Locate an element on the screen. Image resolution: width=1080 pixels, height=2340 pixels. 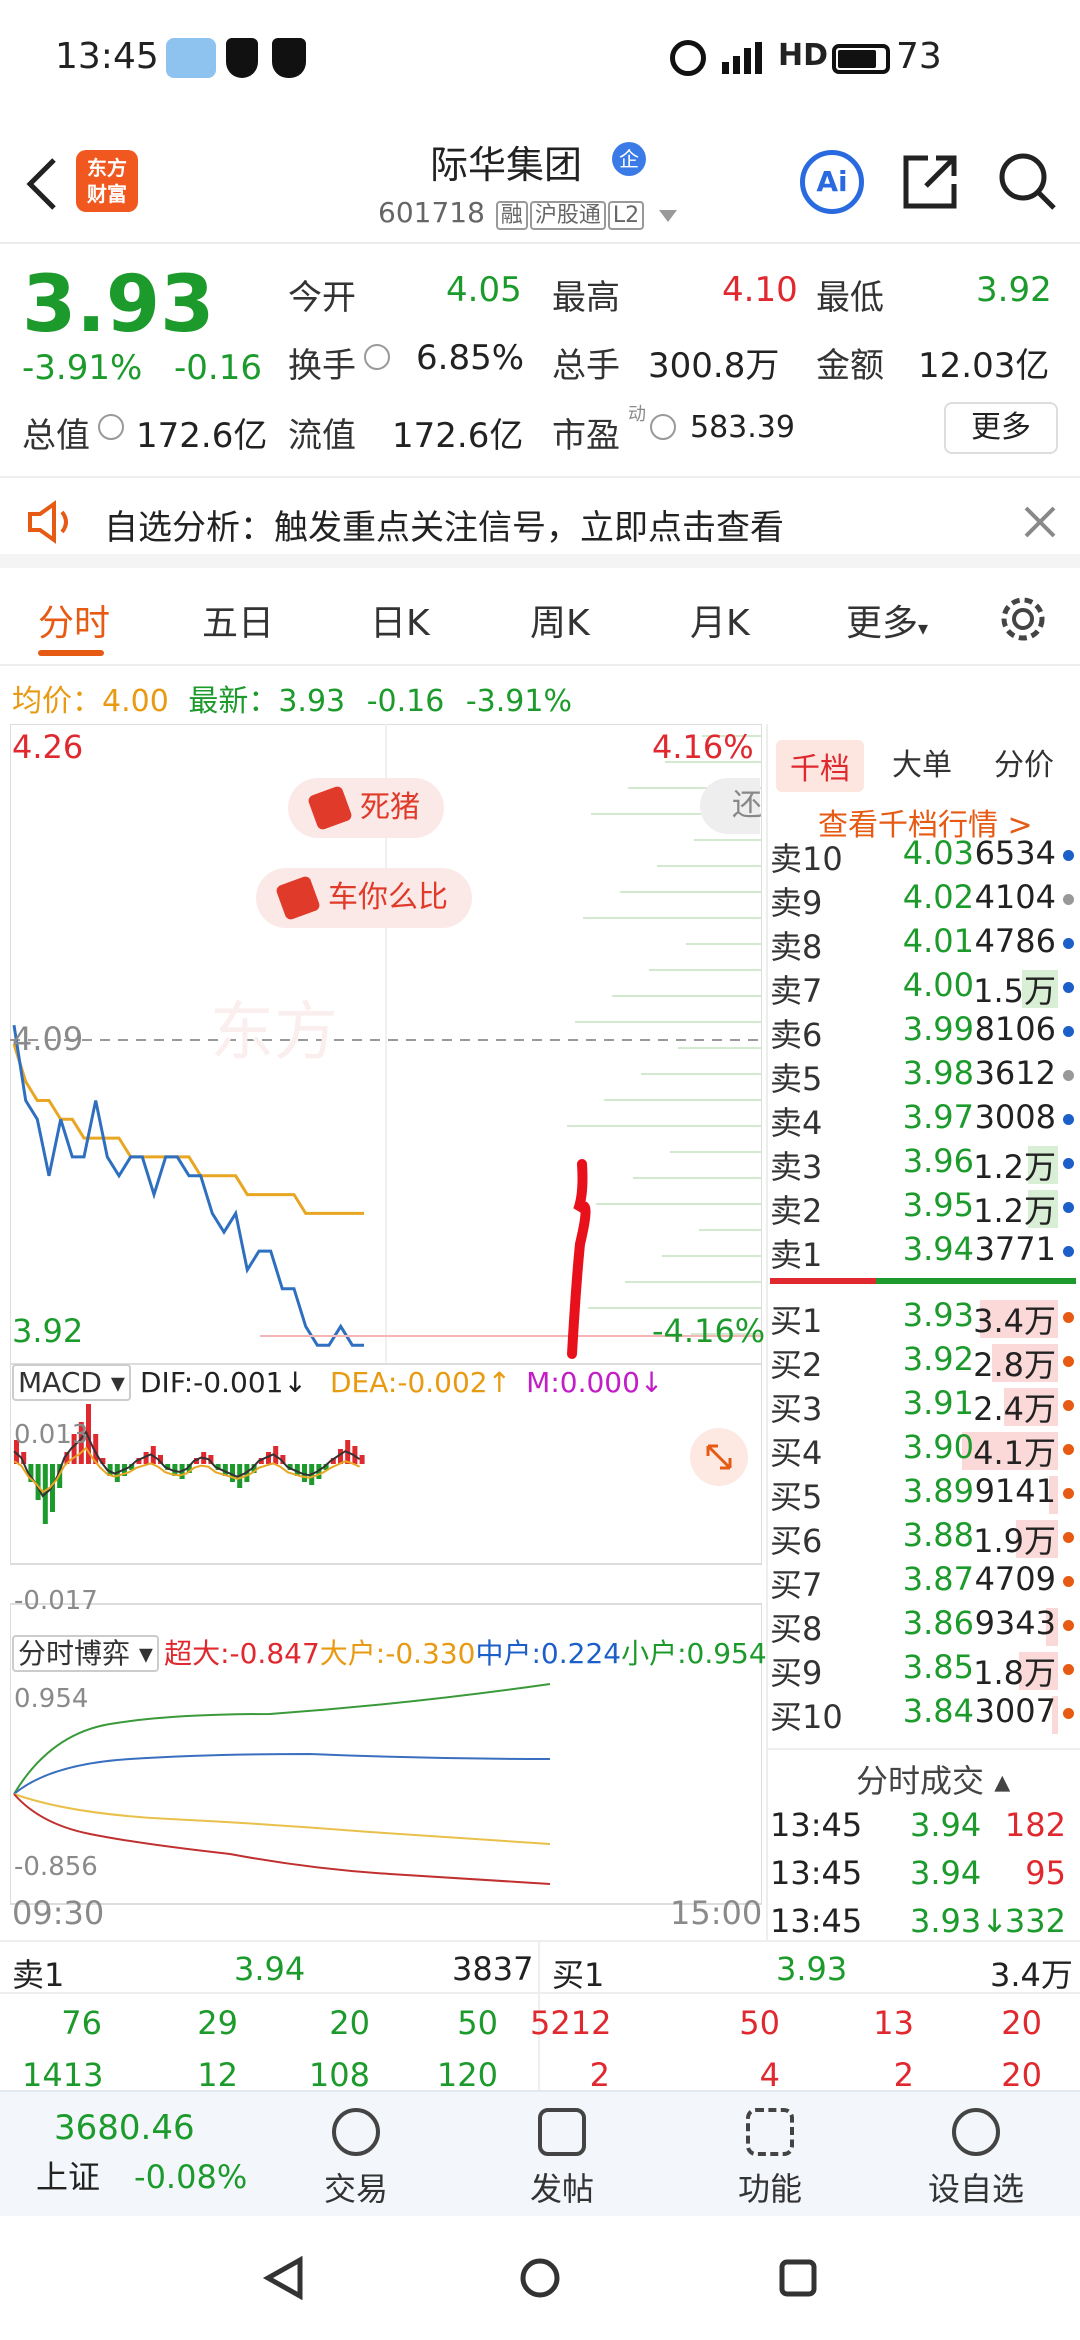
level-price: 4.00 is located at coordinates (938, 985).